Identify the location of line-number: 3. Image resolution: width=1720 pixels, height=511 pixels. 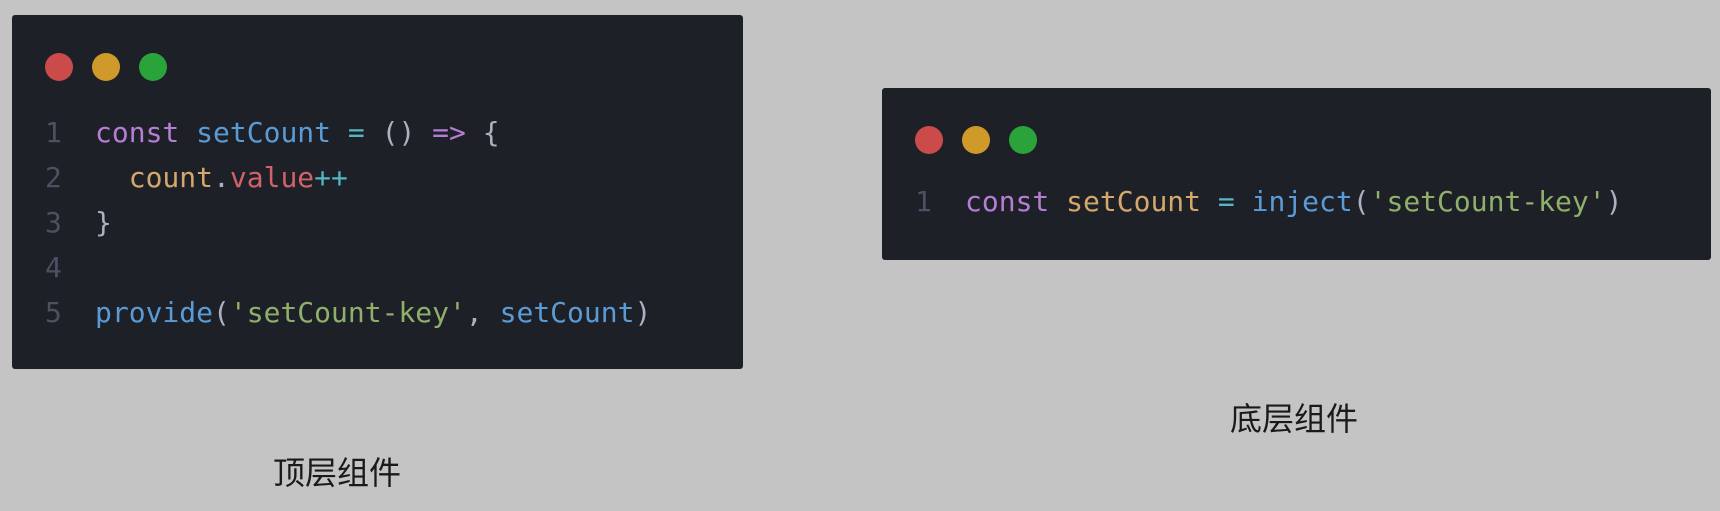
(53, 222).